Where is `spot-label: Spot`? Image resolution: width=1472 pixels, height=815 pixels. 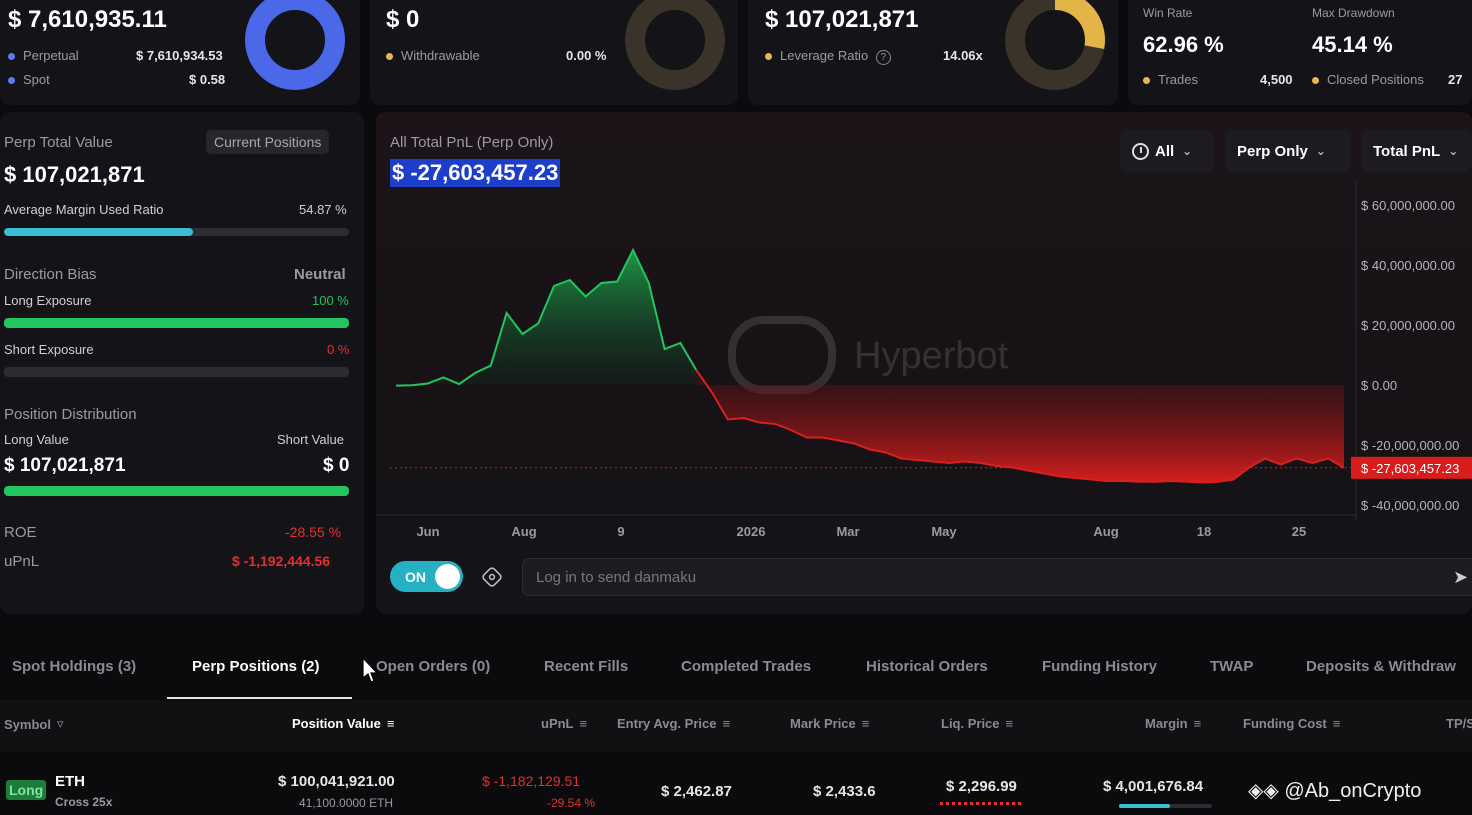 spot-label: Spot is located at coordinates (29, 79).